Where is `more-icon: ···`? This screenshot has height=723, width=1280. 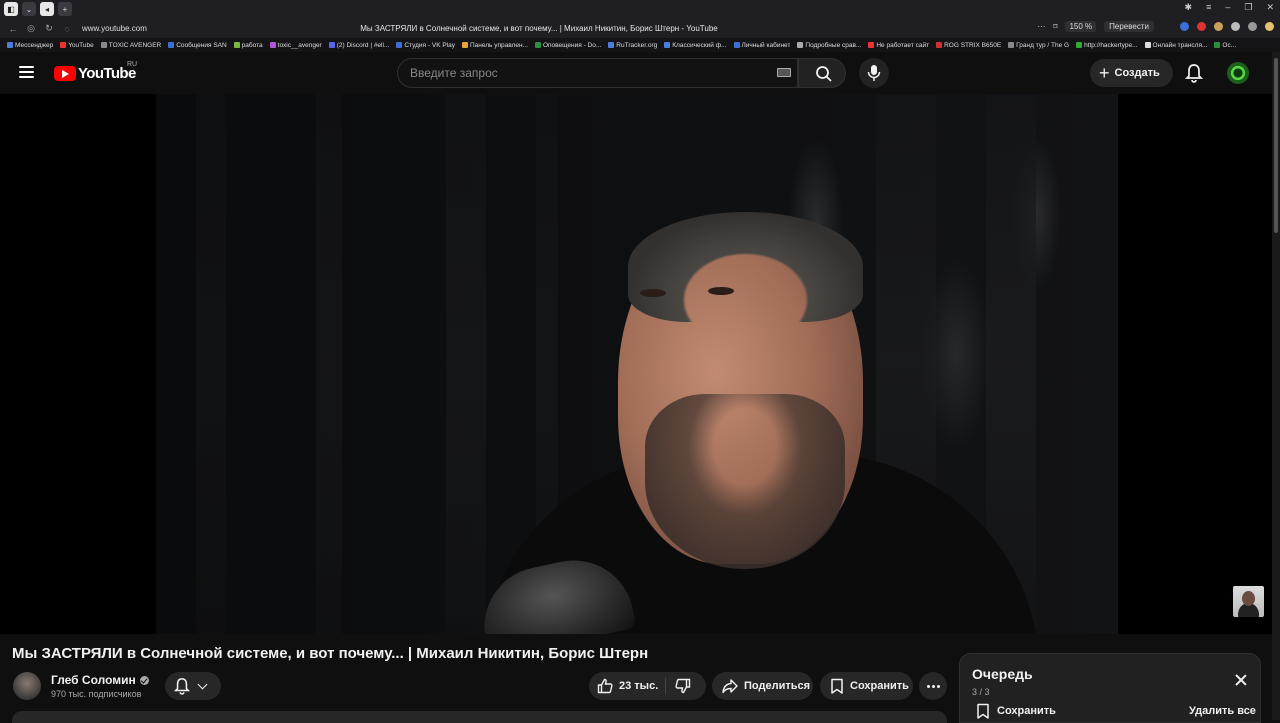
more-icon: ··· is located at coordinates (1041, 26).